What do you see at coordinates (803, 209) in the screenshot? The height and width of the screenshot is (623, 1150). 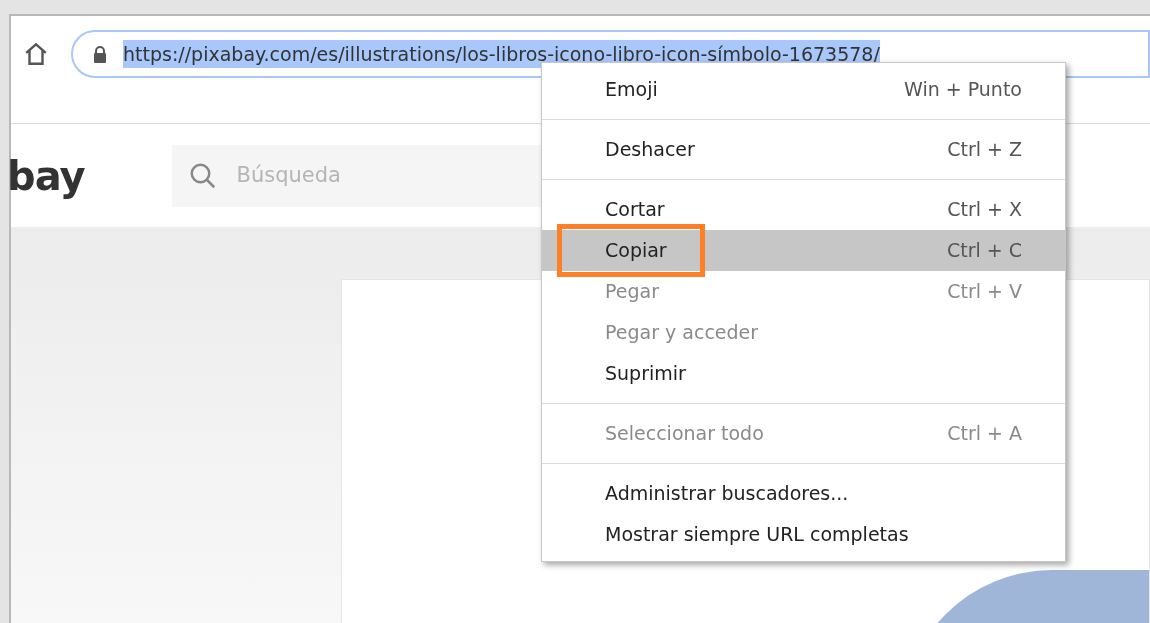 I see `menu-item: Cortar Ctrl + X` at bounding box center [803, 209].